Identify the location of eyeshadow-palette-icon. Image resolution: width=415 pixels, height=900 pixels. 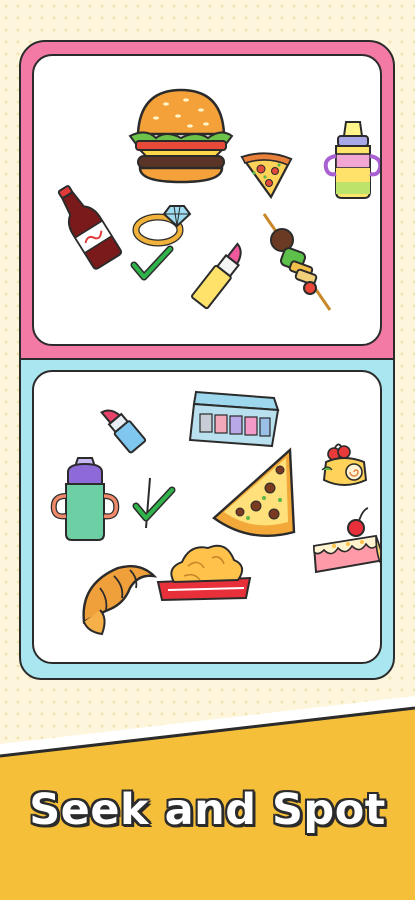
(233, 419).